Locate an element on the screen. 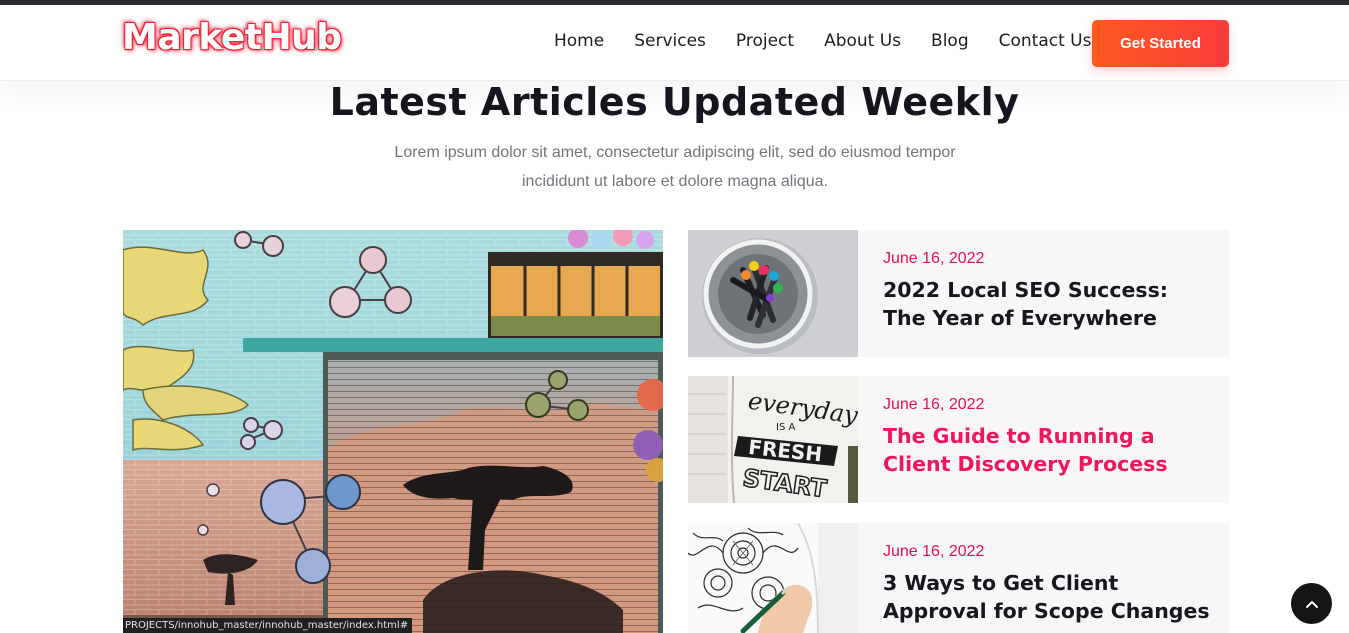 The height and width of the screenshot is (633, 1349). scroll-to-top-button is located at coordinates (1311, 603).